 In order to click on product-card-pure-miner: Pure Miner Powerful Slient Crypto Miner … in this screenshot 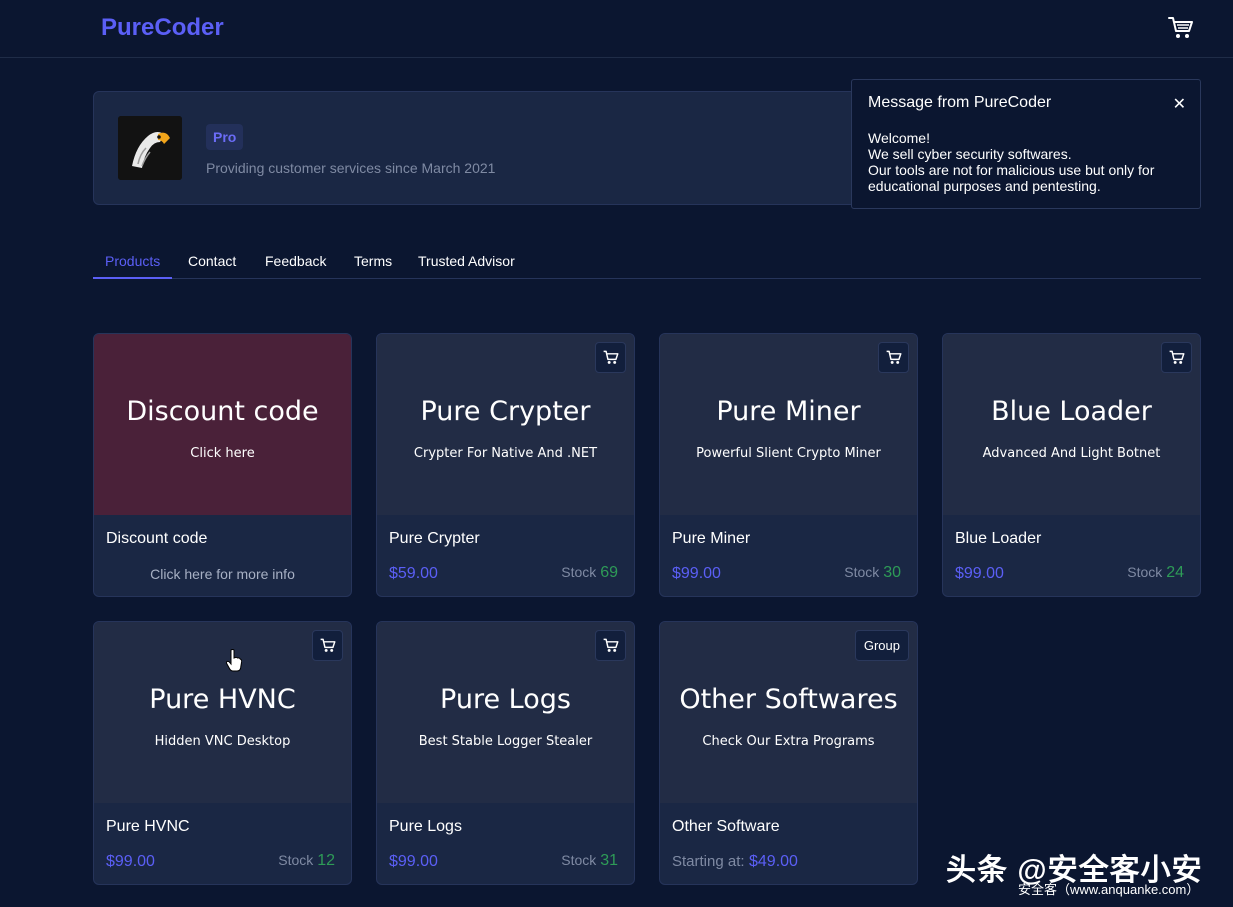, I will do `click(788, 465)`.